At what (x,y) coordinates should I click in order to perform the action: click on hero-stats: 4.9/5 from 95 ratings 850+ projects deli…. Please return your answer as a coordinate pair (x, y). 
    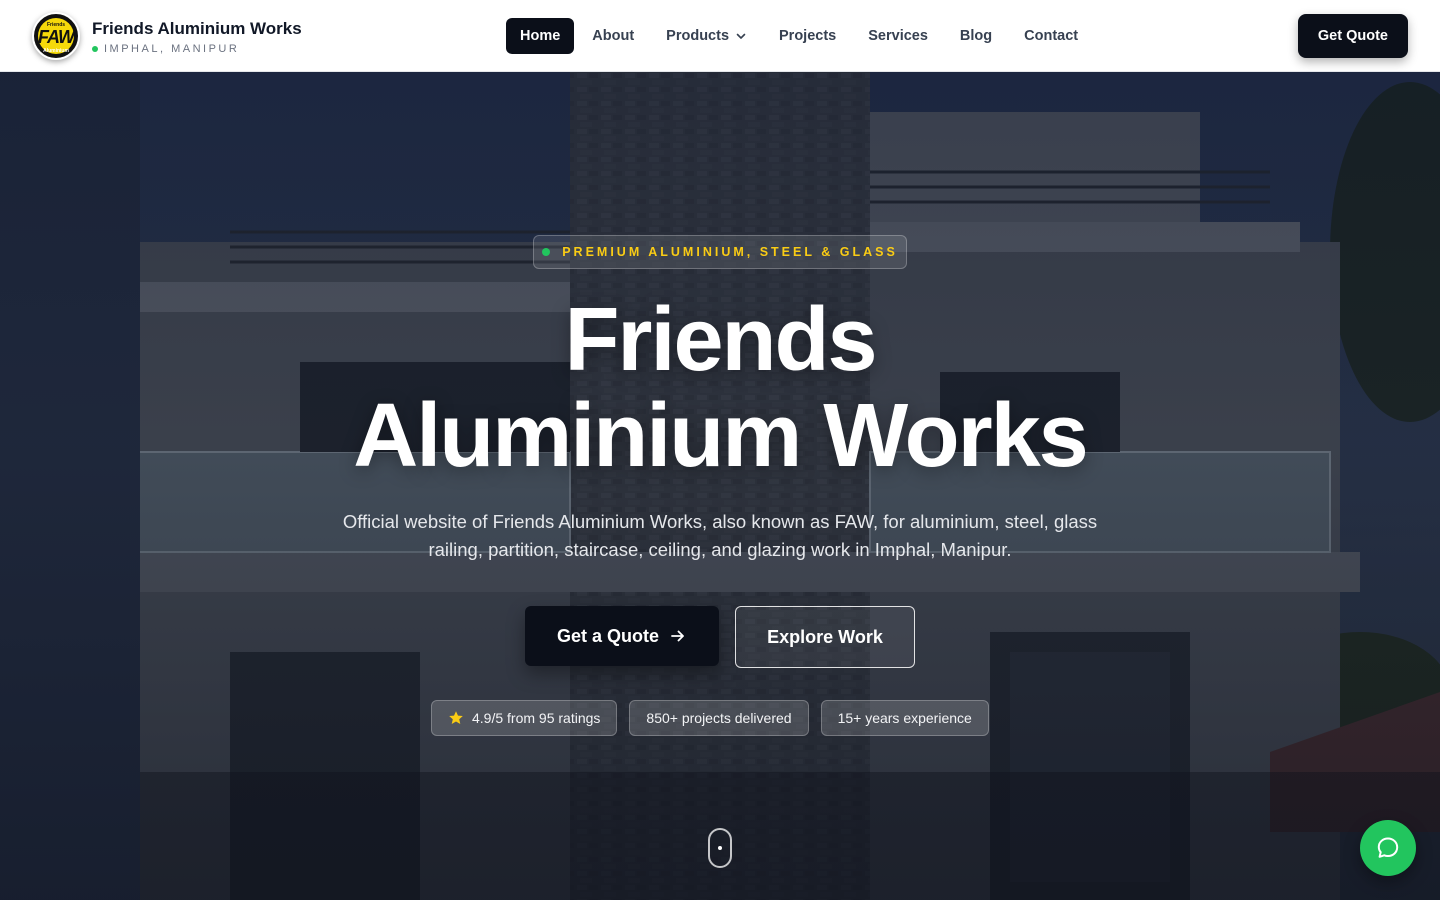
    Looking at the image, I should click on (716, 718).